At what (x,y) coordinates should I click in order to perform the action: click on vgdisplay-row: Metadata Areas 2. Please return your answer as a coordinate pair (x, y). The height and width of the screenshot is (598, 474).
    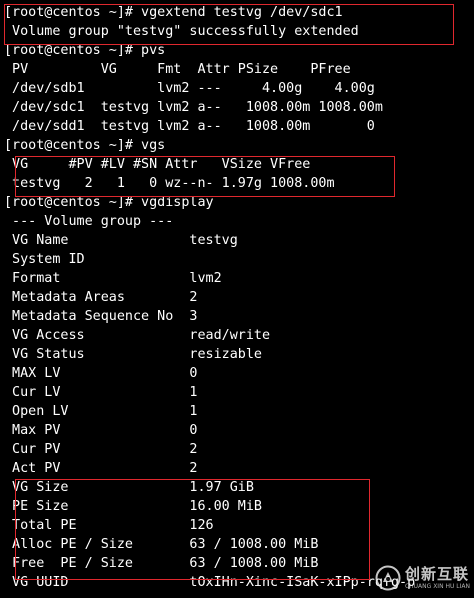
    Looking at the image, I should click on (101, 297).